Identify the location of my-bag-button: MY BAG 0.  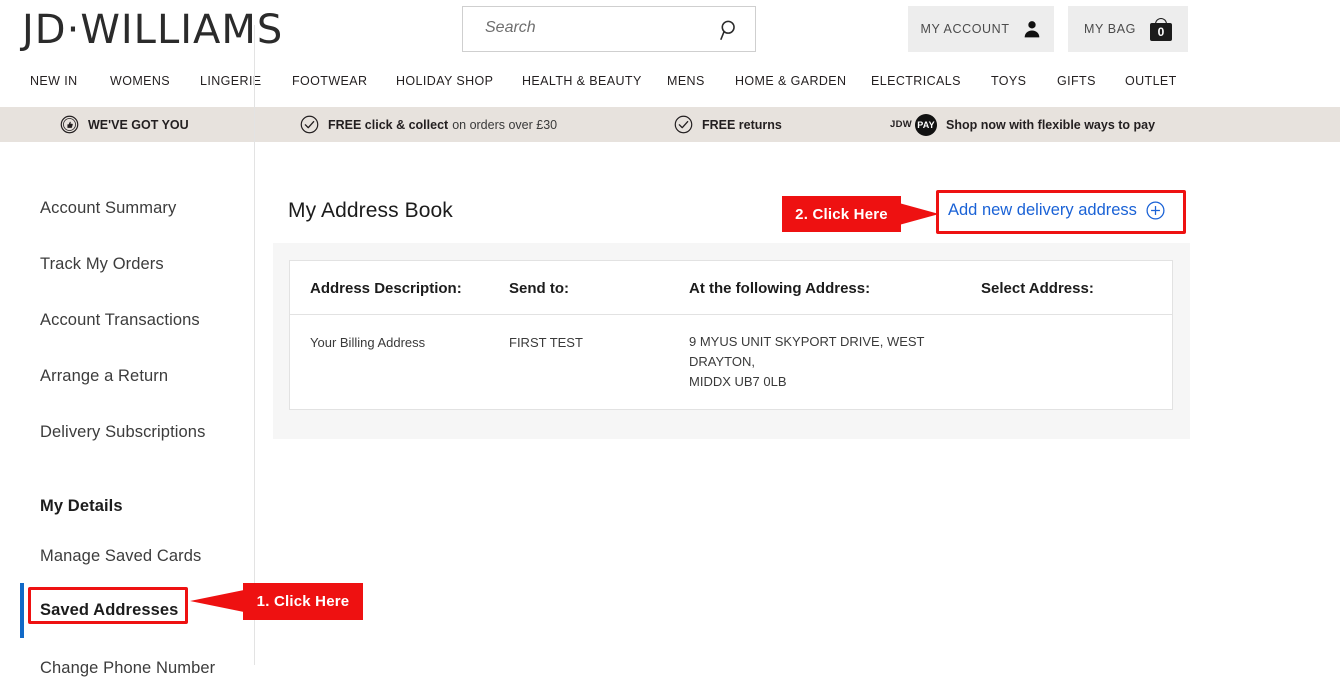
(1128, 29).